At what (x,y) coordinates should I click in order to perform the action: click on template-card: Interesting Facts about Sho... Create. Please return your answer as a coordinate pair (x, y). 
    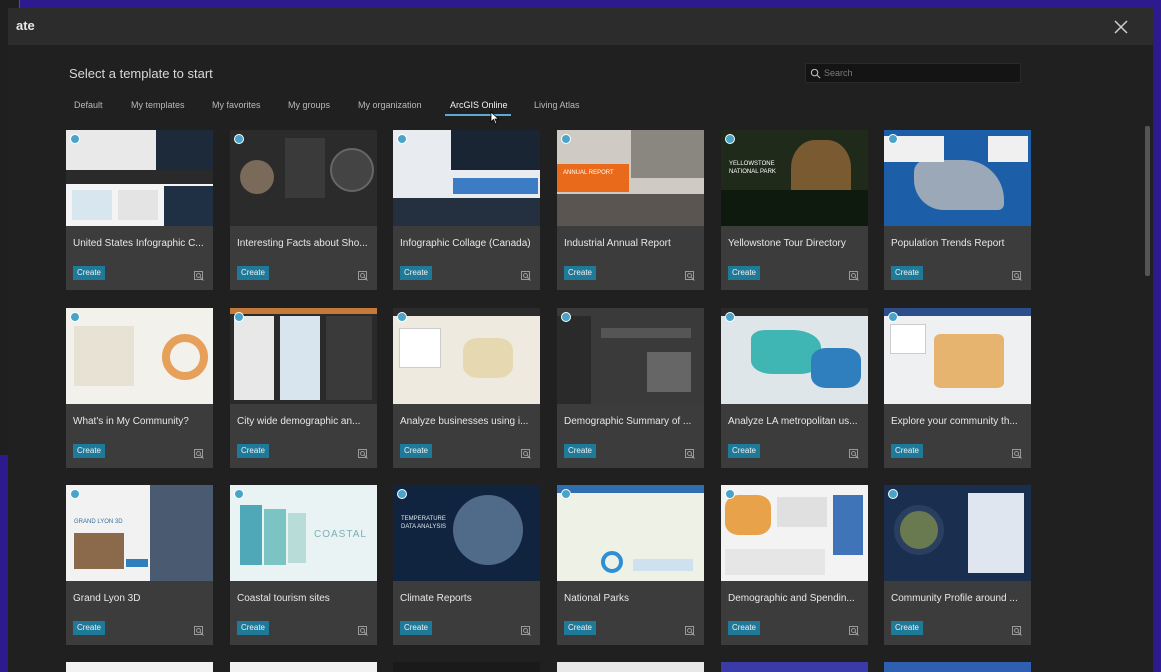
    Looking at the image, I should click on (303, 210).